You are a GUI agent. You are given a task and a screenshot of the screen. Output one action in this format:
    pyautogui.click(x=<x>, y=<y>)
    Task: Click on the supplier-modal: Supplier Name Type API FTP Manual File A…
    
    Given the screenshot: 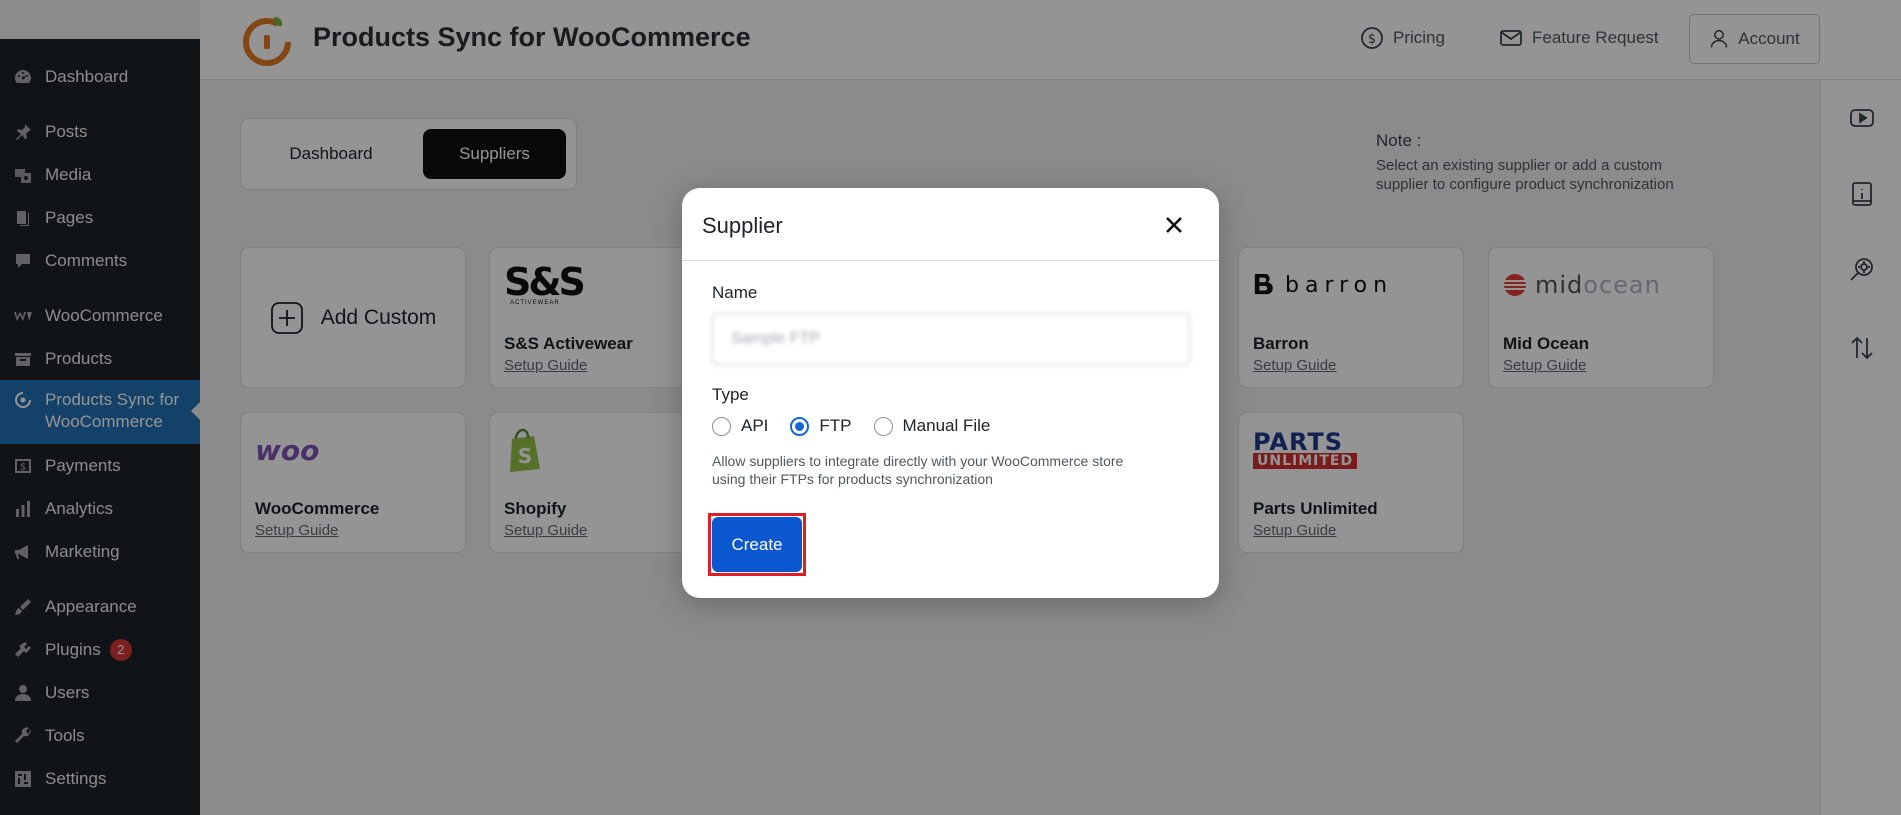 What is the action you would take?
    pyautogui.click(x=950, y=393)
    